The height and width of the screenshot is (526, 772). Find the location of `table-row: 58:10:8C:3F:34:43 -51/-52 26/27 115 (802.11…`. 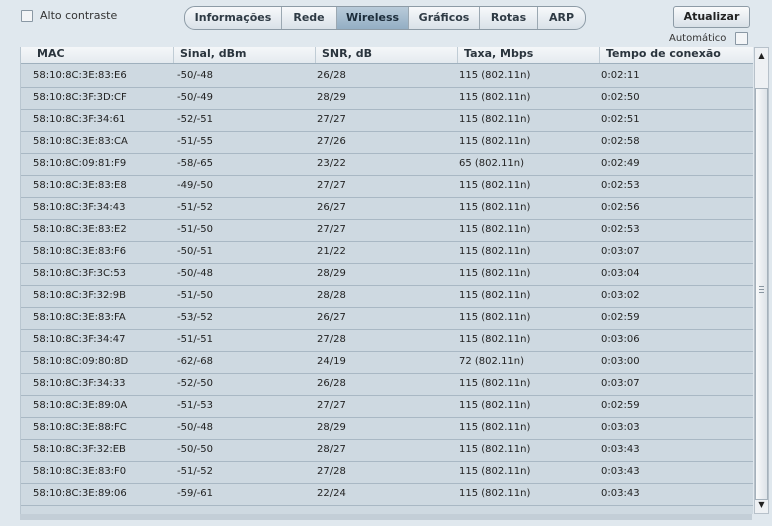

table-row: 58:10:8C:3F:34:43 -51/-52 26/27 115 (802.11… is located at coordinates (387, 209).